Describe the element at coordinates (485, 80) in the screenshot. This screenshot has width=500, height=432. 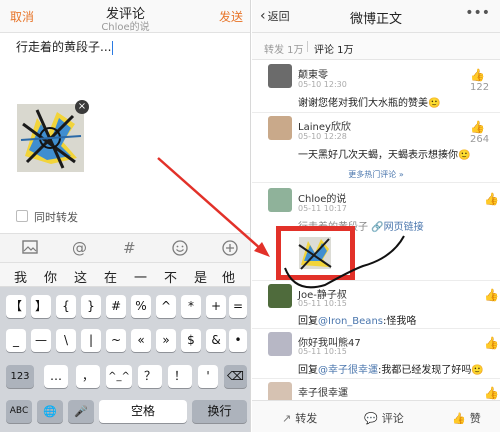
I see `like-button: 👍122` at that location.